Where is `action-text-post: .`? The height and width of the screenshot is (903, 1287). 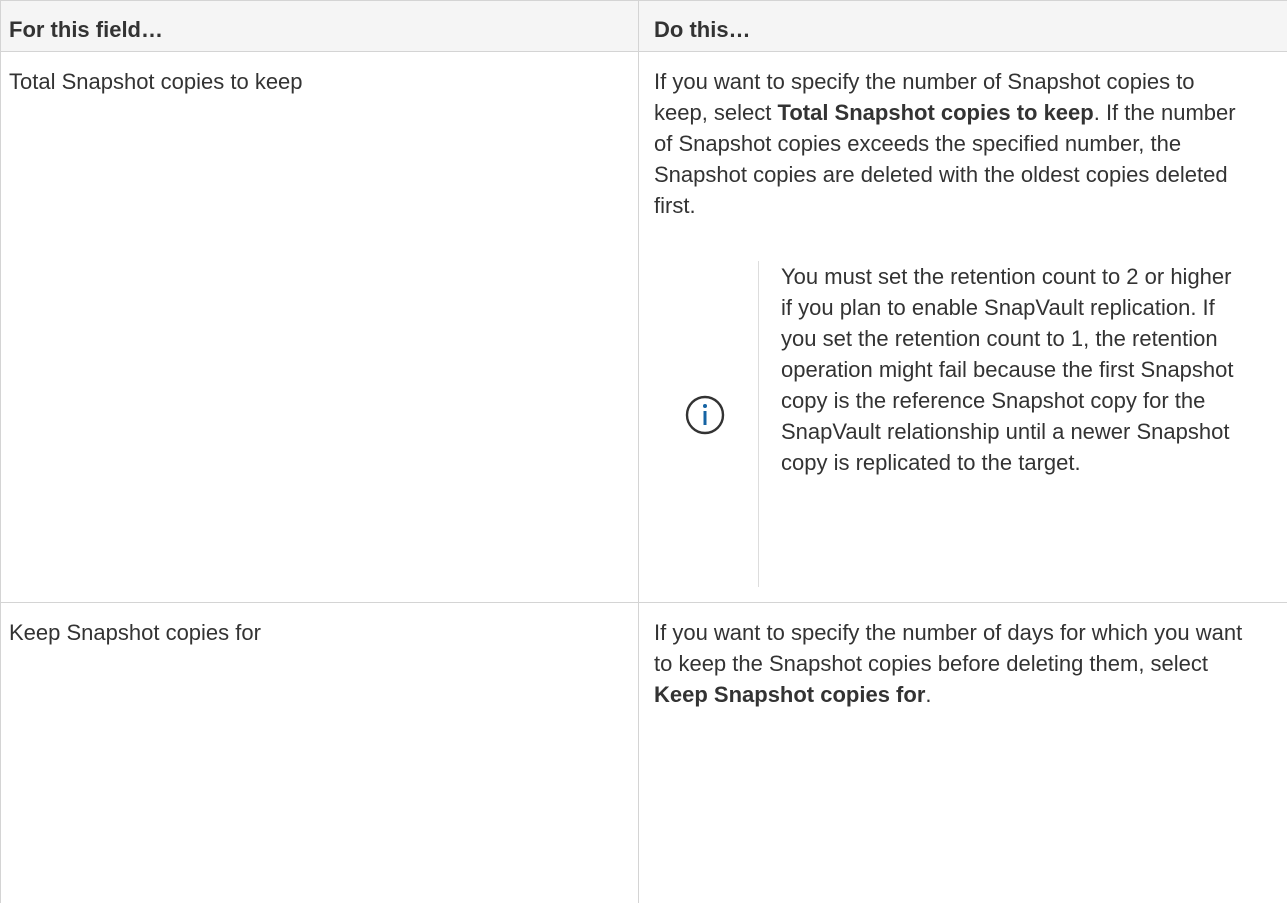
action-text-post: . is located at coordinates (928, 694).